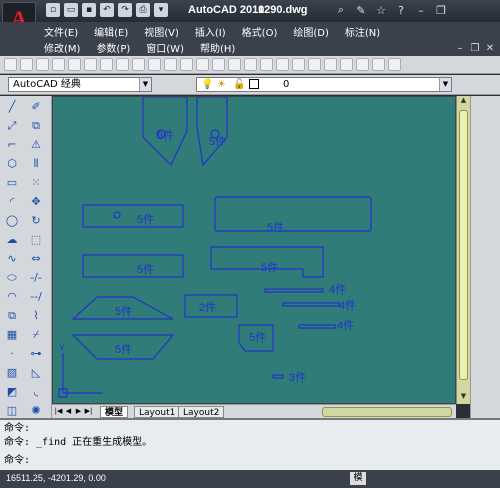  Describe the element at coordinates (341, 10) in the screenshot. I see `binoculars-icon: ⌕` at that location.